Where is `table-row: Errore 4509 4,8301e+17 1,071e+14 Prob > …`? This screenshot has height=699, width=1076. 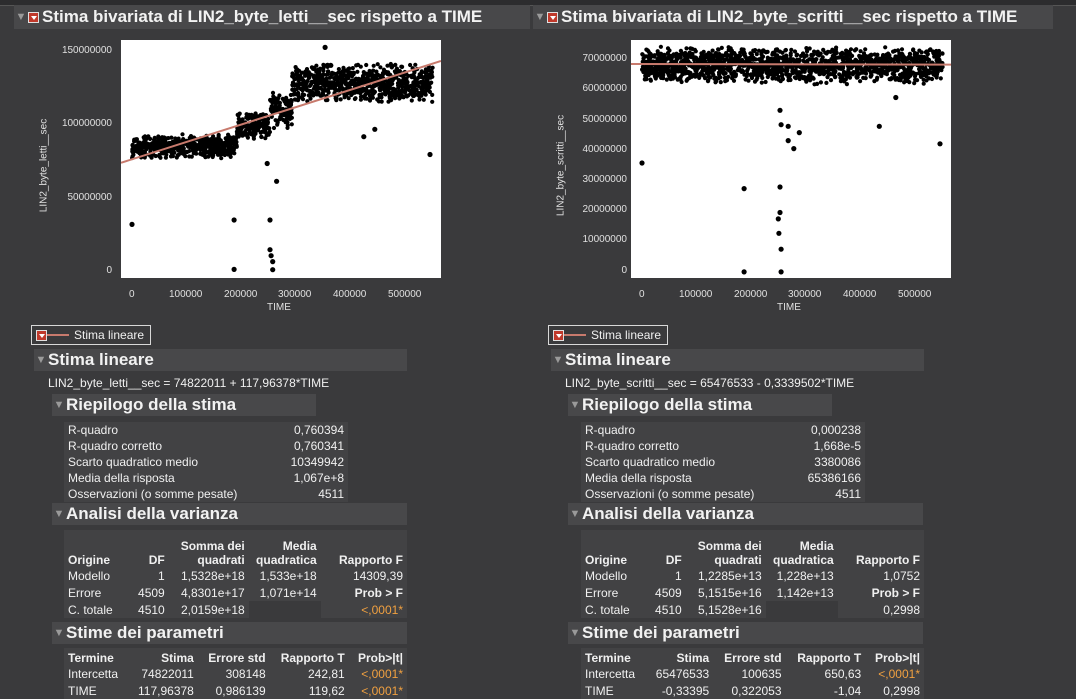 table-row: Errore 4509 4,8301e+17 1,071e+14 Prob > … is located at coordinates (235, 592).